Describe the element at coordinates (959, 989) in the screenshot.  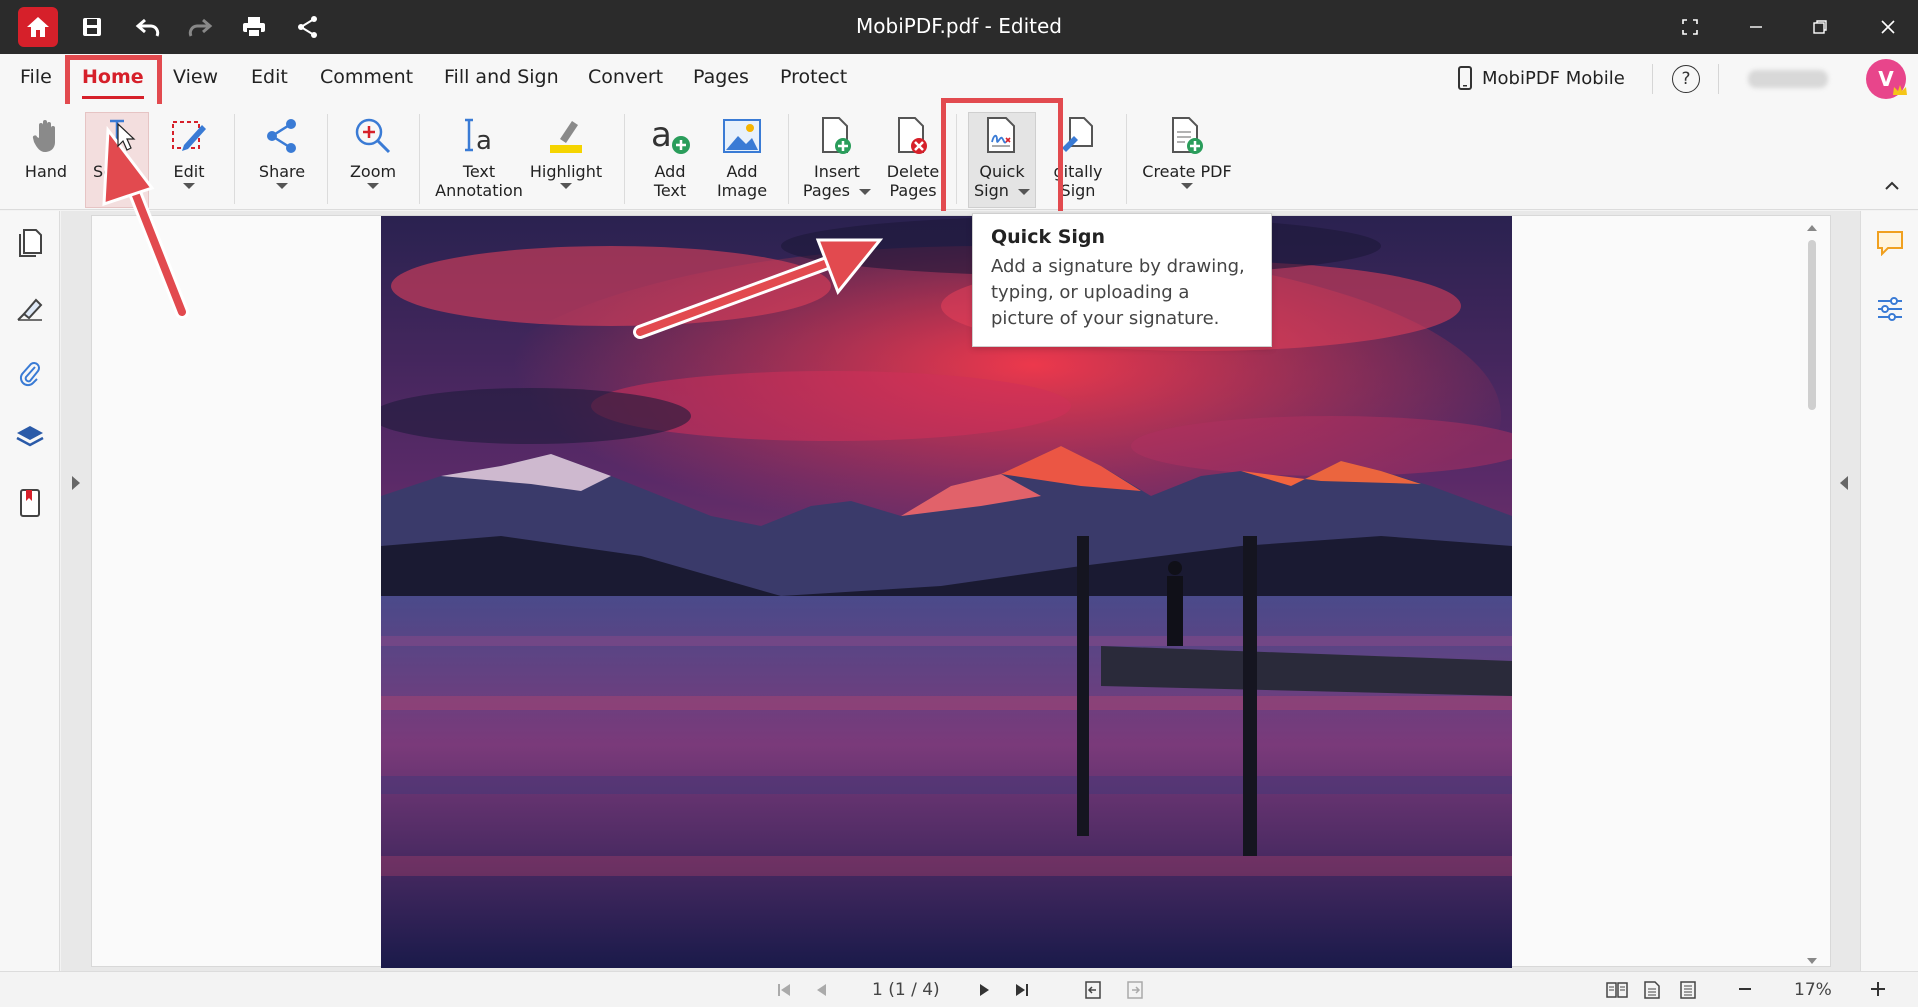
I see `status-bar: 1 (1 / 4) 17%` at that location.